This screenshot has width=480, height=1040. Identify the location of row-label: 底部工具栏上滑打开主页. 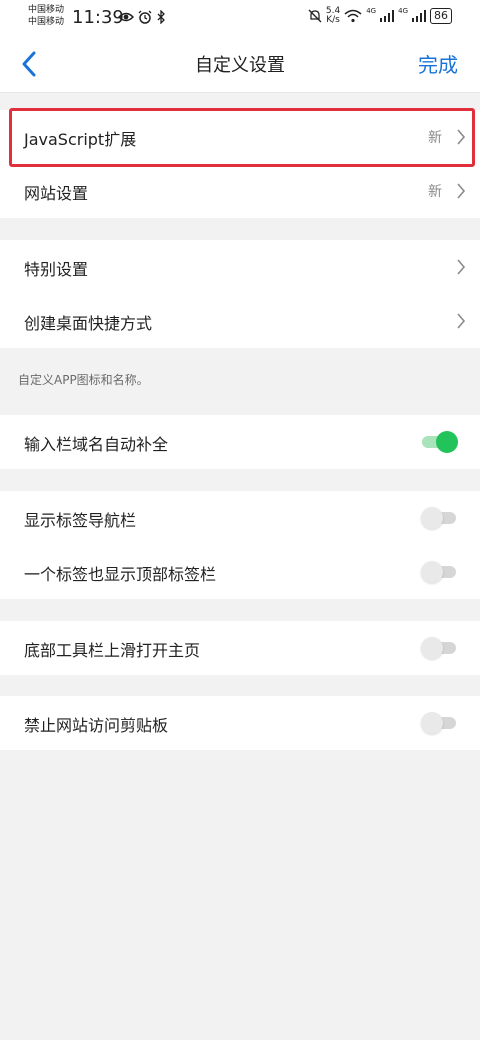
(112, 650).